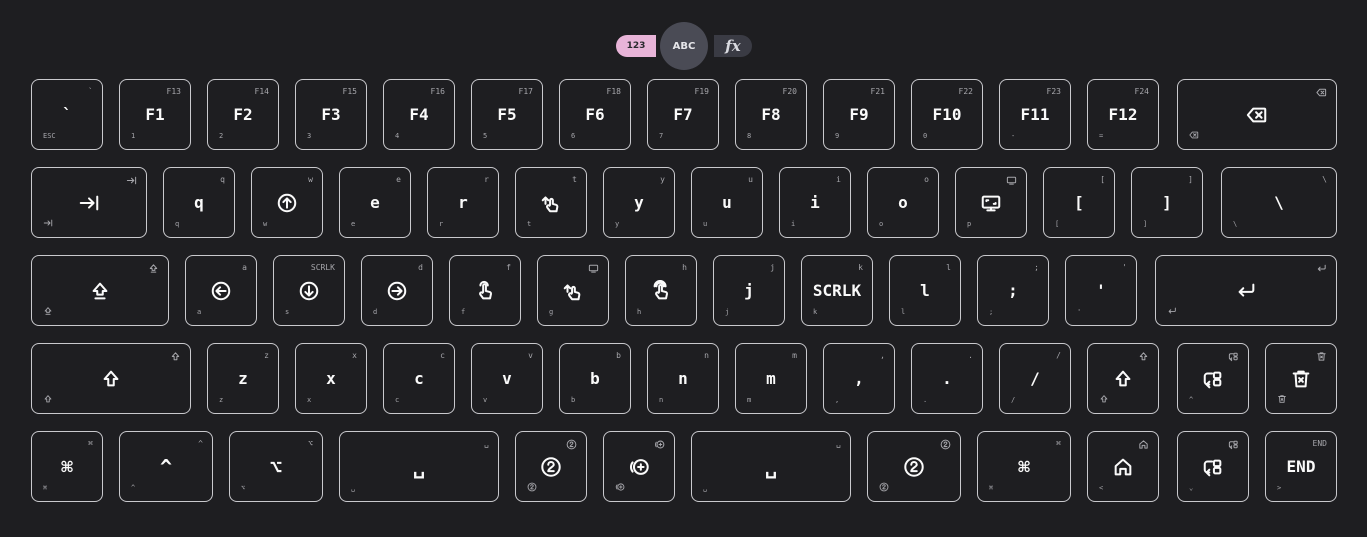  I want to click on key-rshift, so click(1123, 378).